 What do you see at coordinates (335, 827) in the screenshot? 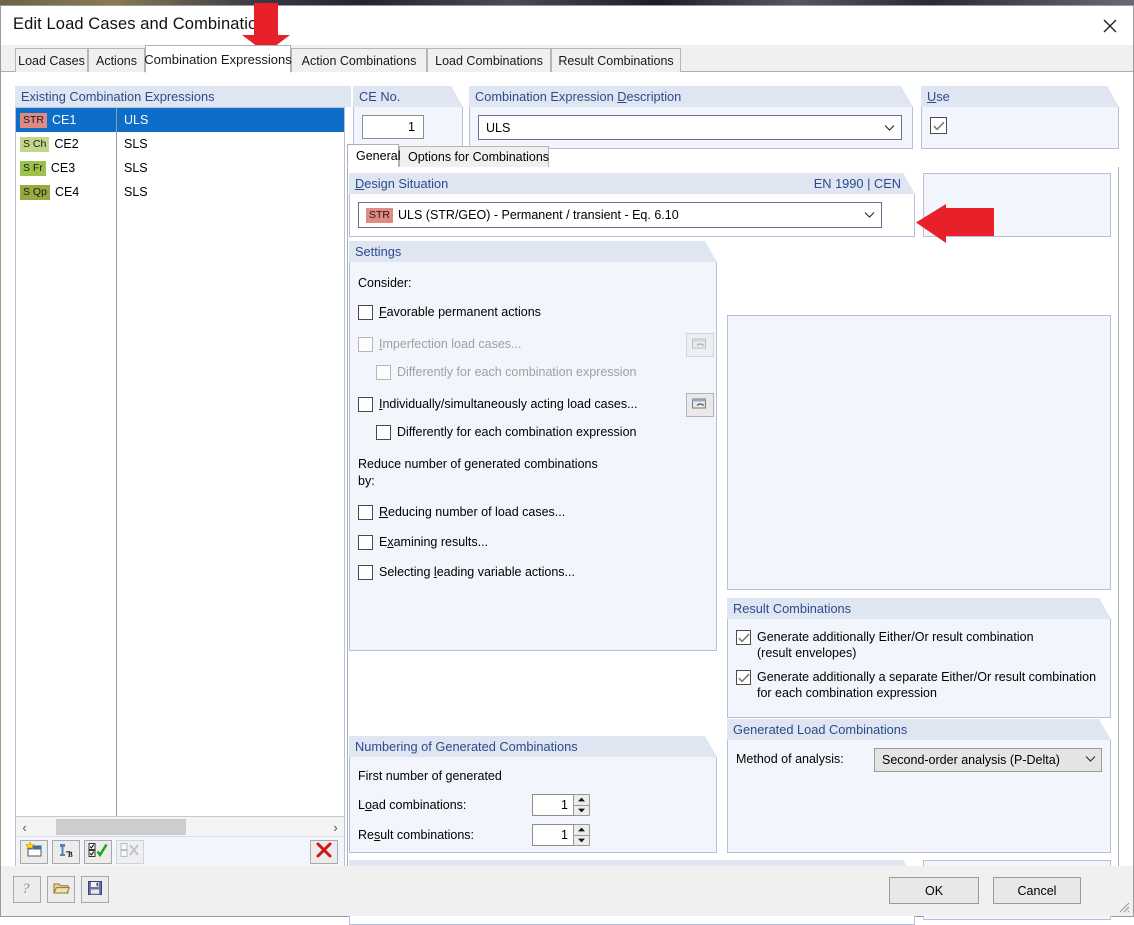
I see `chevron-right-icon: ›` at bounding box center [335, 827].